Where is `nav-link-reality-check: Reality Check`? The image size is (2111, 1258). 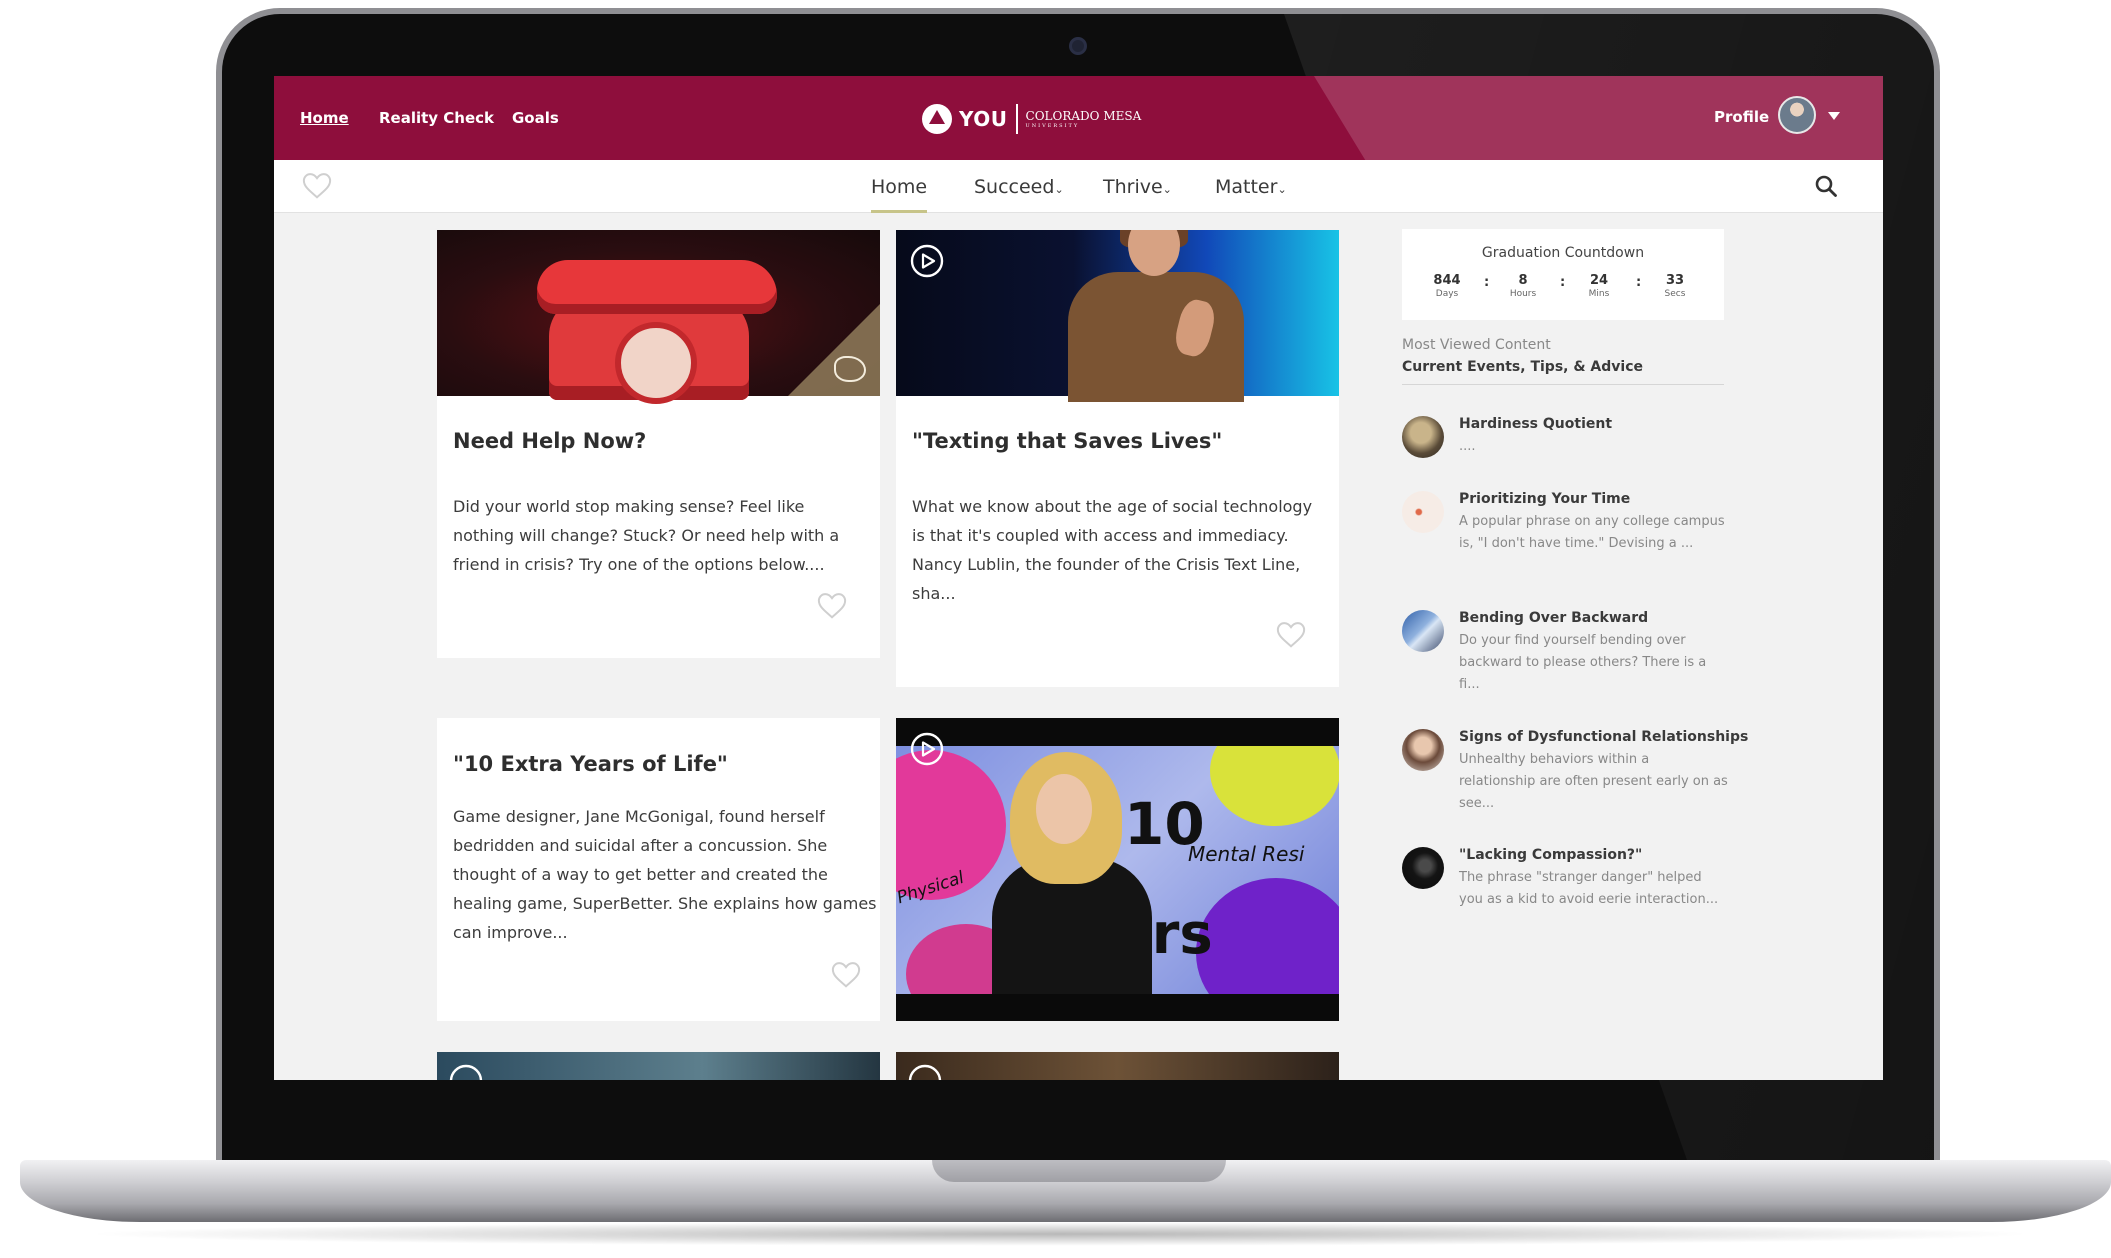
nav-link-reality-check: Reality Check is located at coordinates (436, 118).